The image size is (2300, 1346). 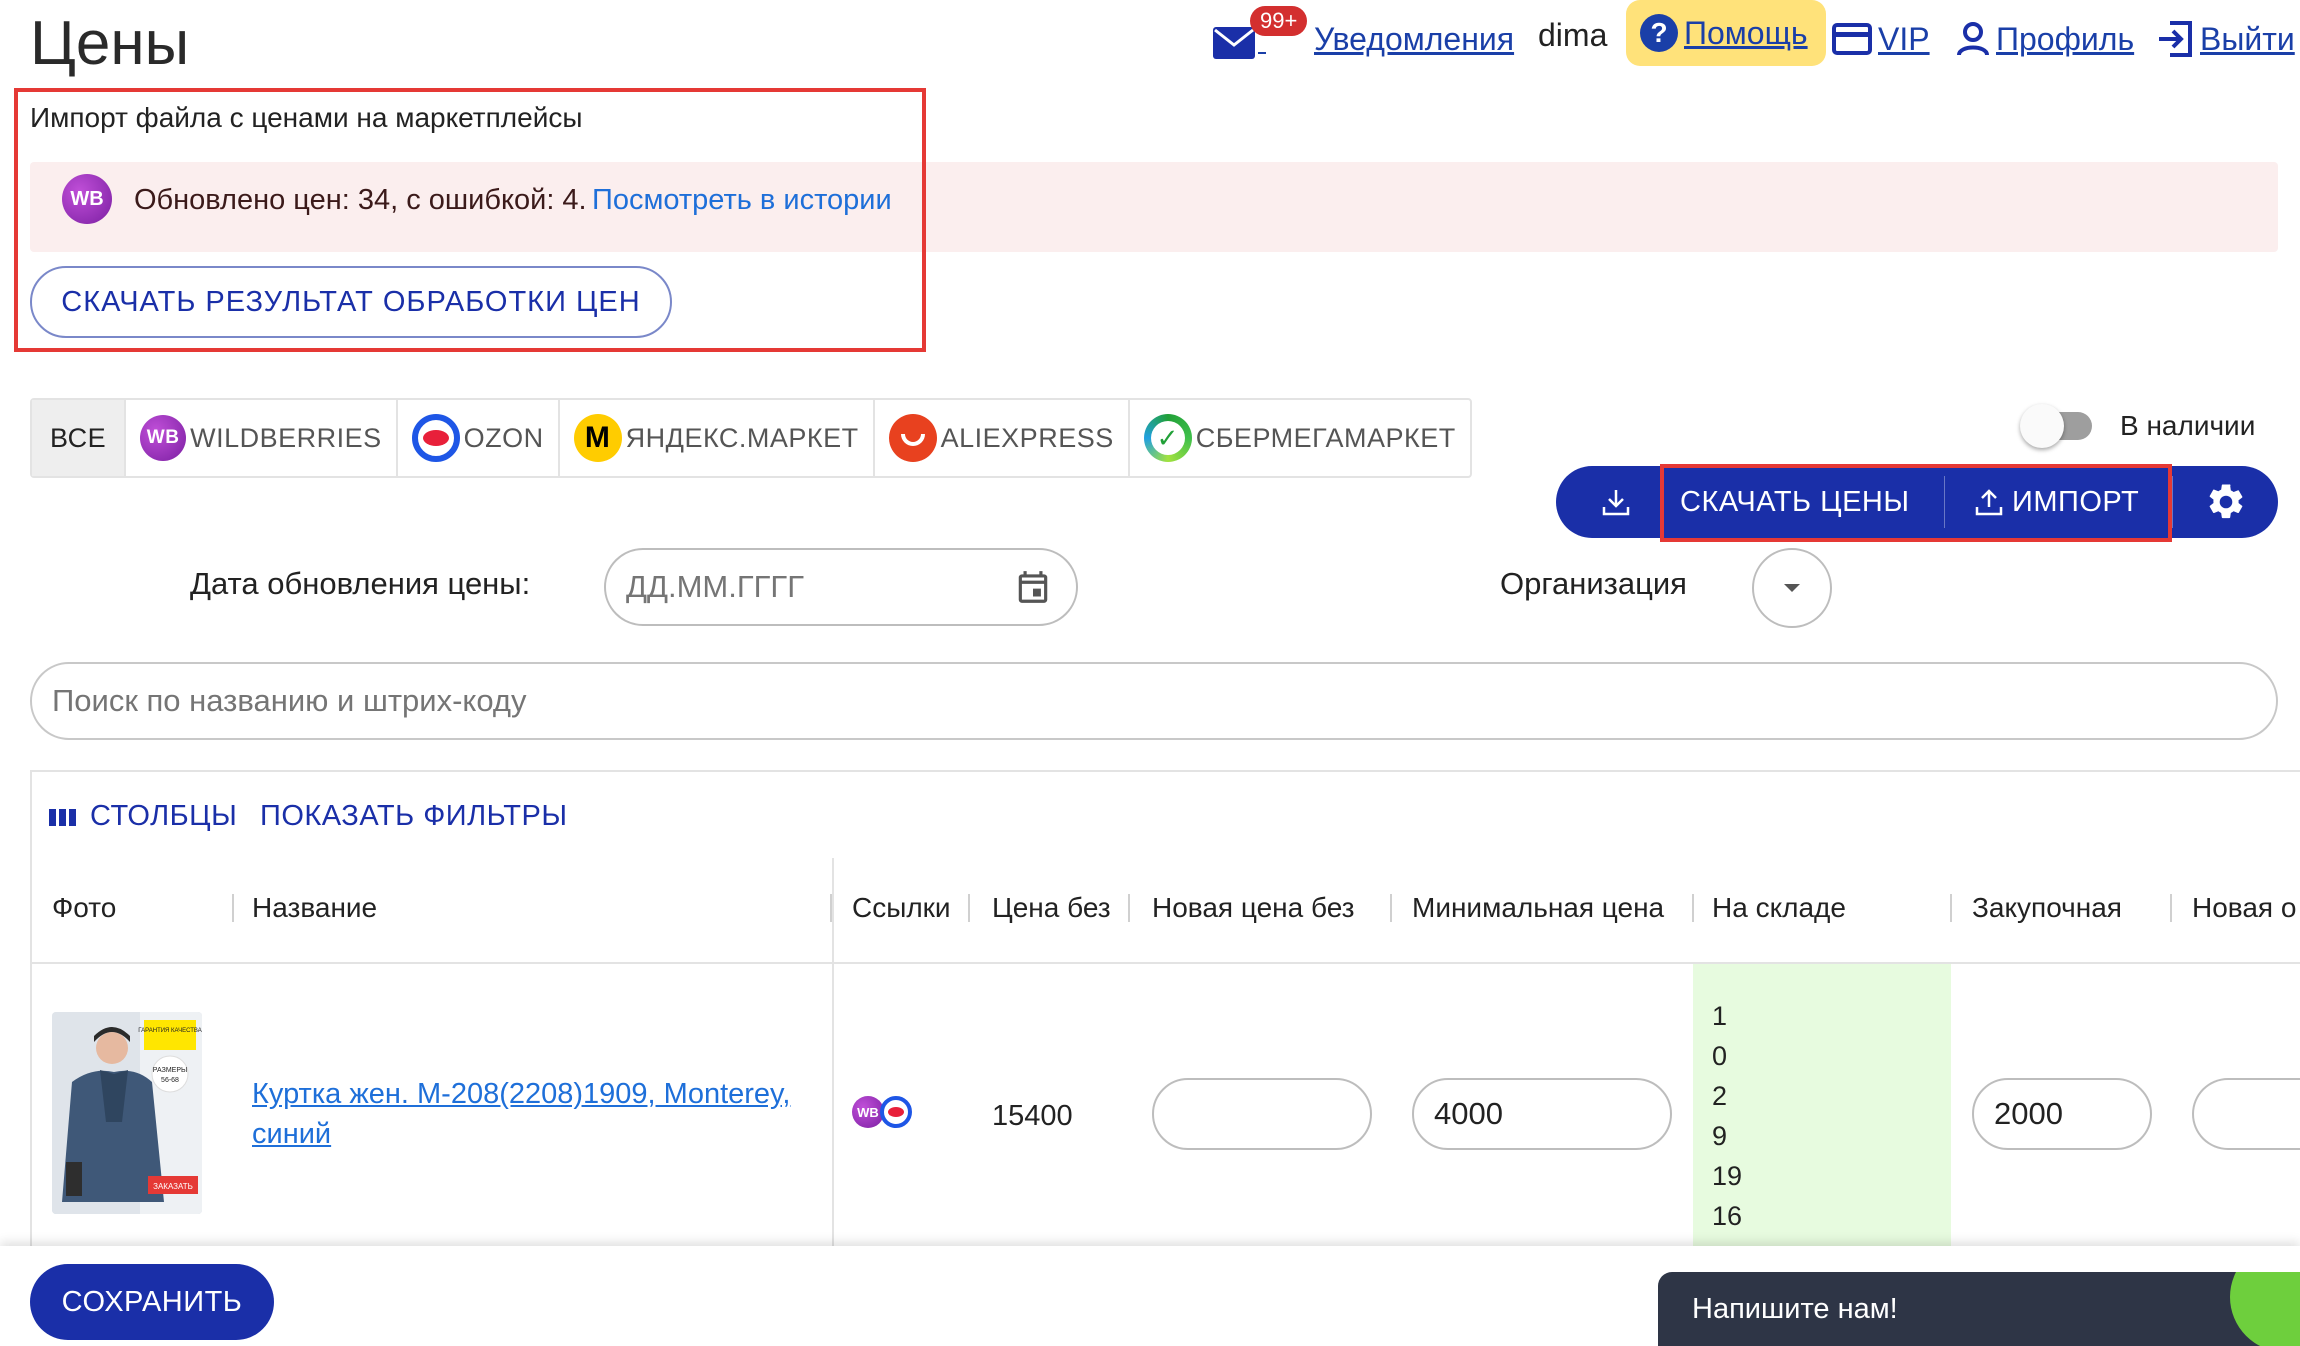 I want to click on product-links: WB, so click(x=882, y=1112).